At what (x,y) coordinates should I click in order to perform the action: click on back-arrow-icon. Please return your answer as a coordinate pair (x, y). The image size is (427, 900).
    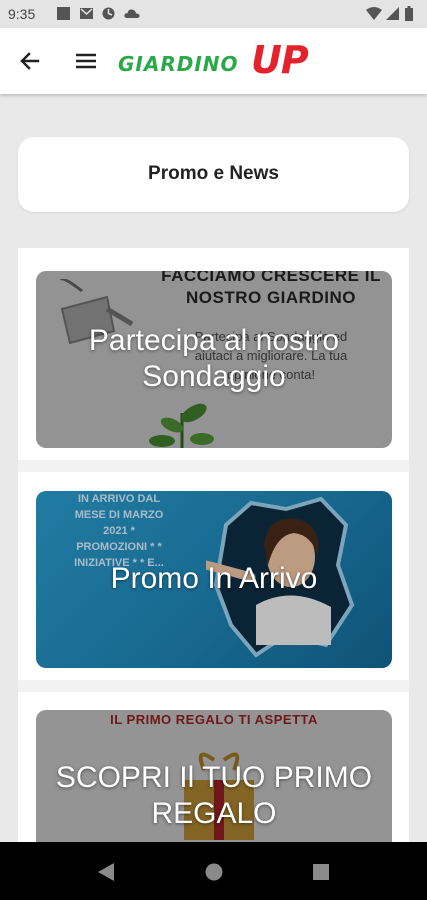
    Looking at the image, I should click on (30, 61).